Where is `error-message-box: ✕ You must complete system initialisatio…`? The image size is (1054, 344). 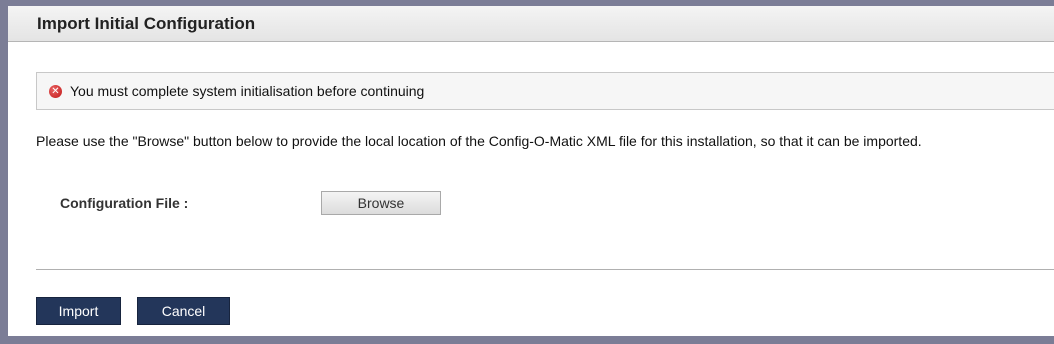 error-message-box: ✕ You must complete system initialisatio… is located at coordinates (545, 91).